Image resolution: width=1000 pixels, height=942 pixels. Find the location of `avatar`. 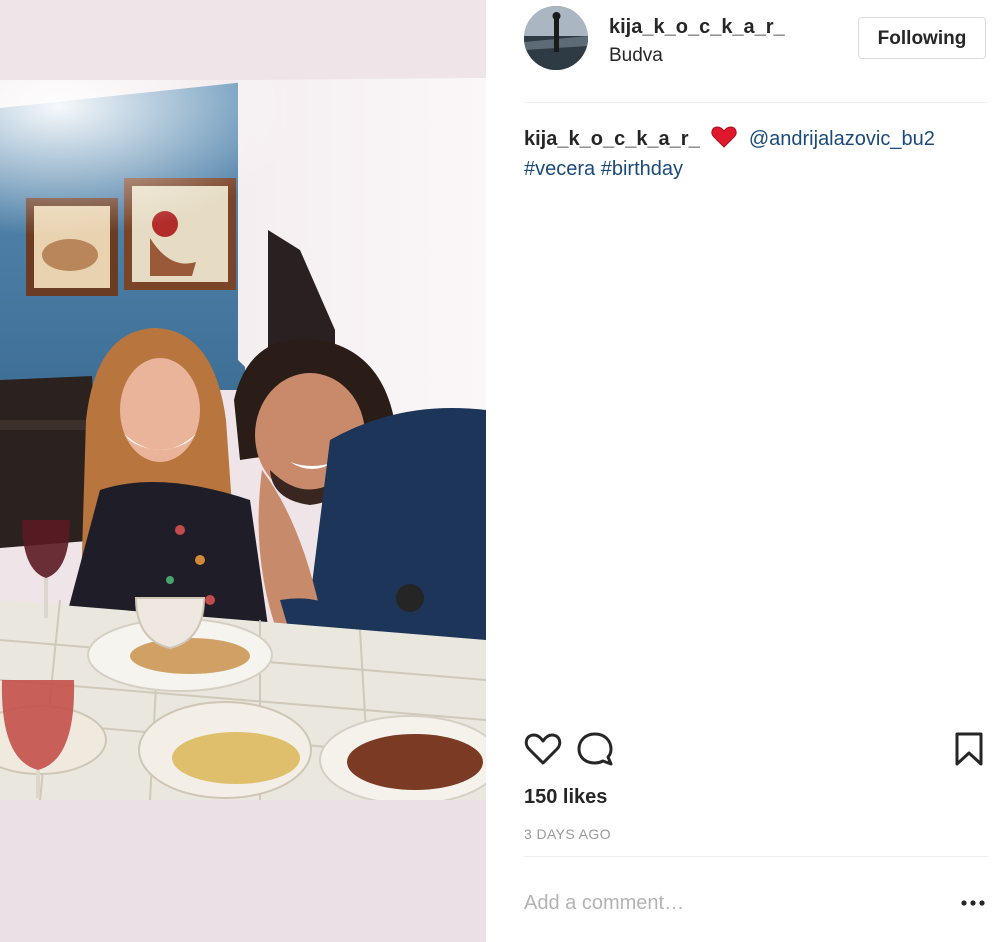

avatar is located at coordinates (556, 38).